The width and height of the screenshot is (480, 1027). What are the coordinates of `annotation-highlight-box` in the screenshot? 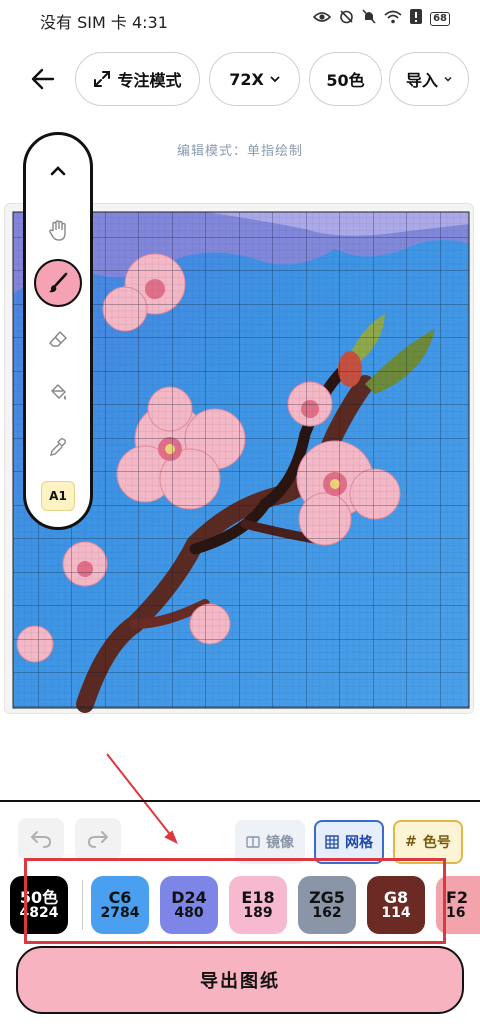 It's located at (235, 901).